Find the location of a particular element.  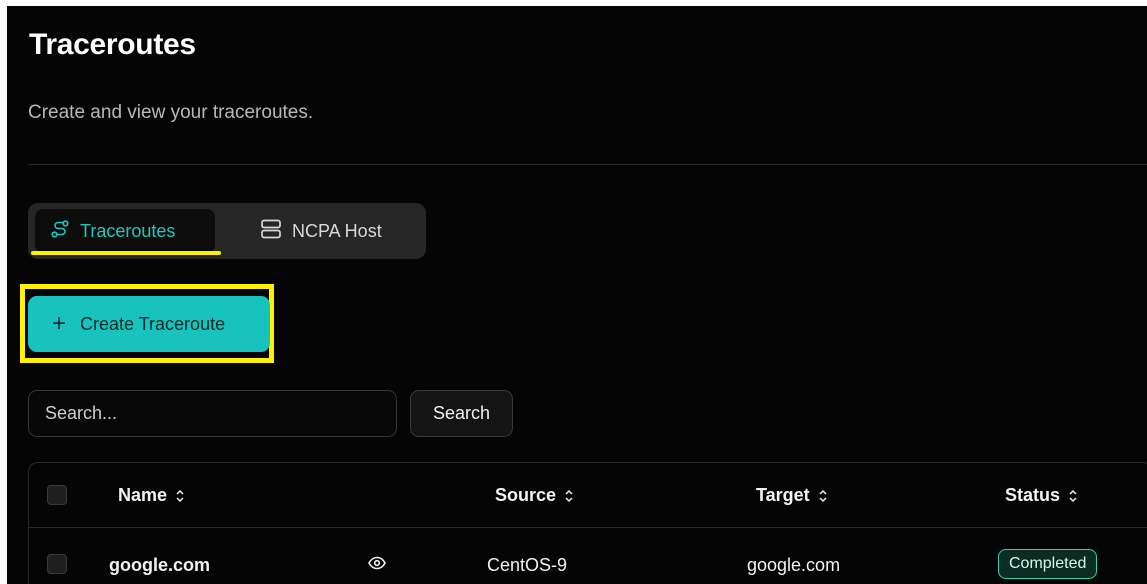

active-tab-underline is located at coordinates (126, 253).